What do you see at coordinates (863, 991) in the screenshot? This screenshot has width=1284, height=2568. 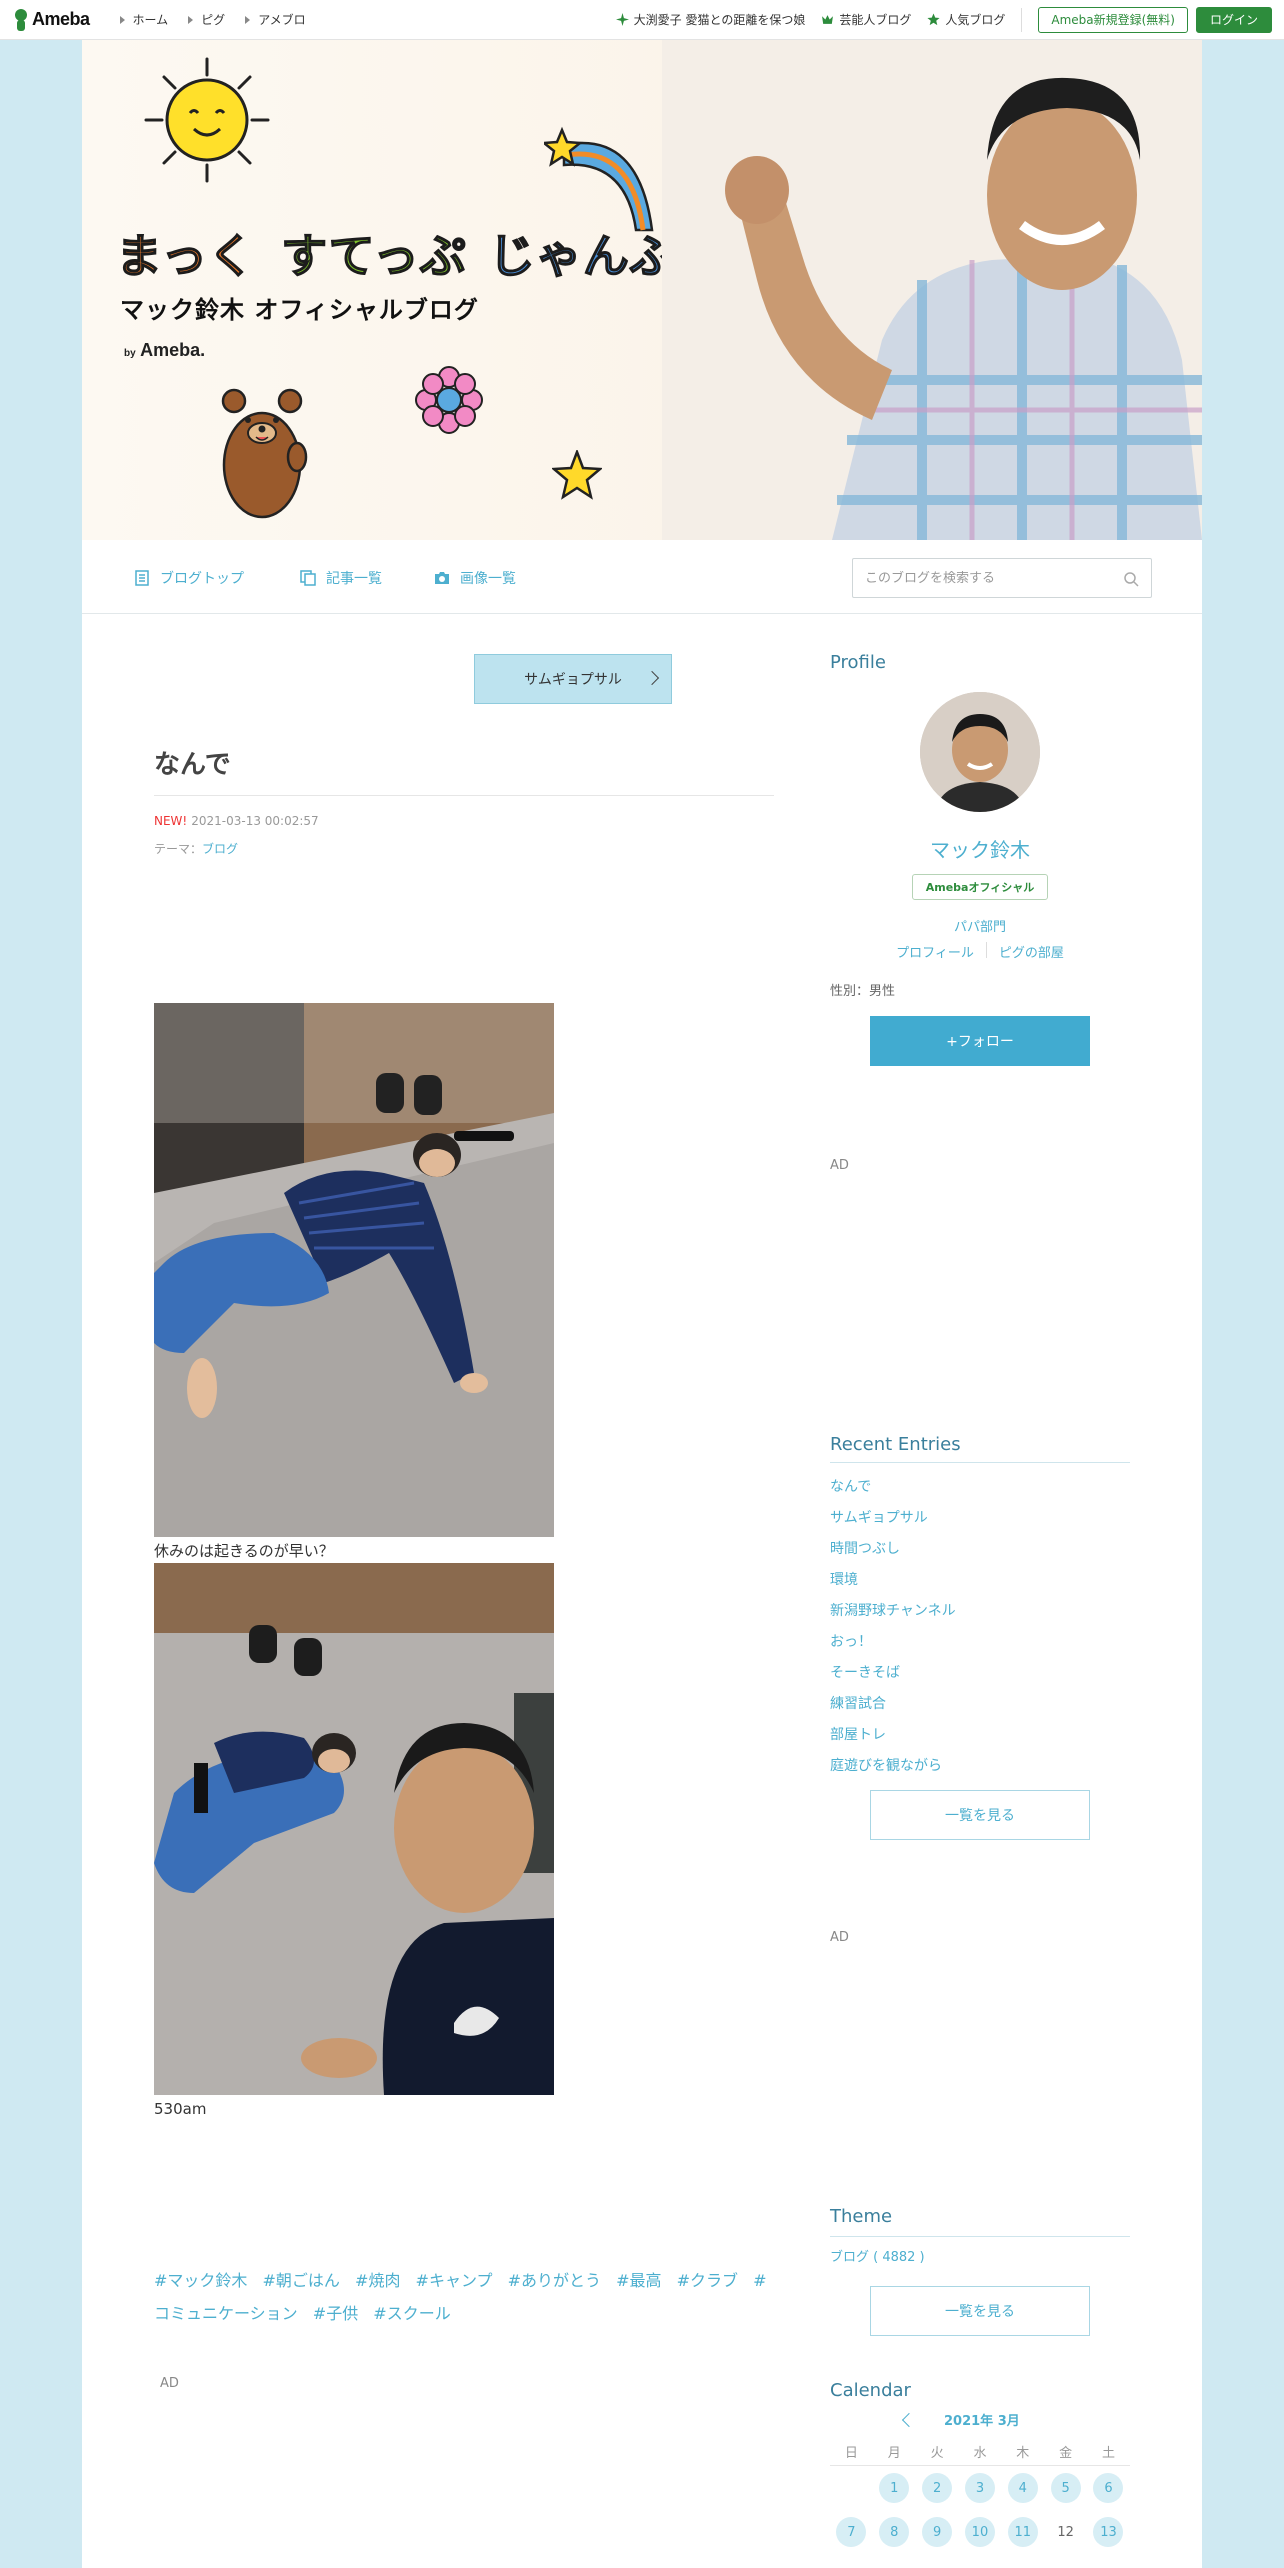 I see `profile-gender: 性別：男性` at bounding box center [863, 991].